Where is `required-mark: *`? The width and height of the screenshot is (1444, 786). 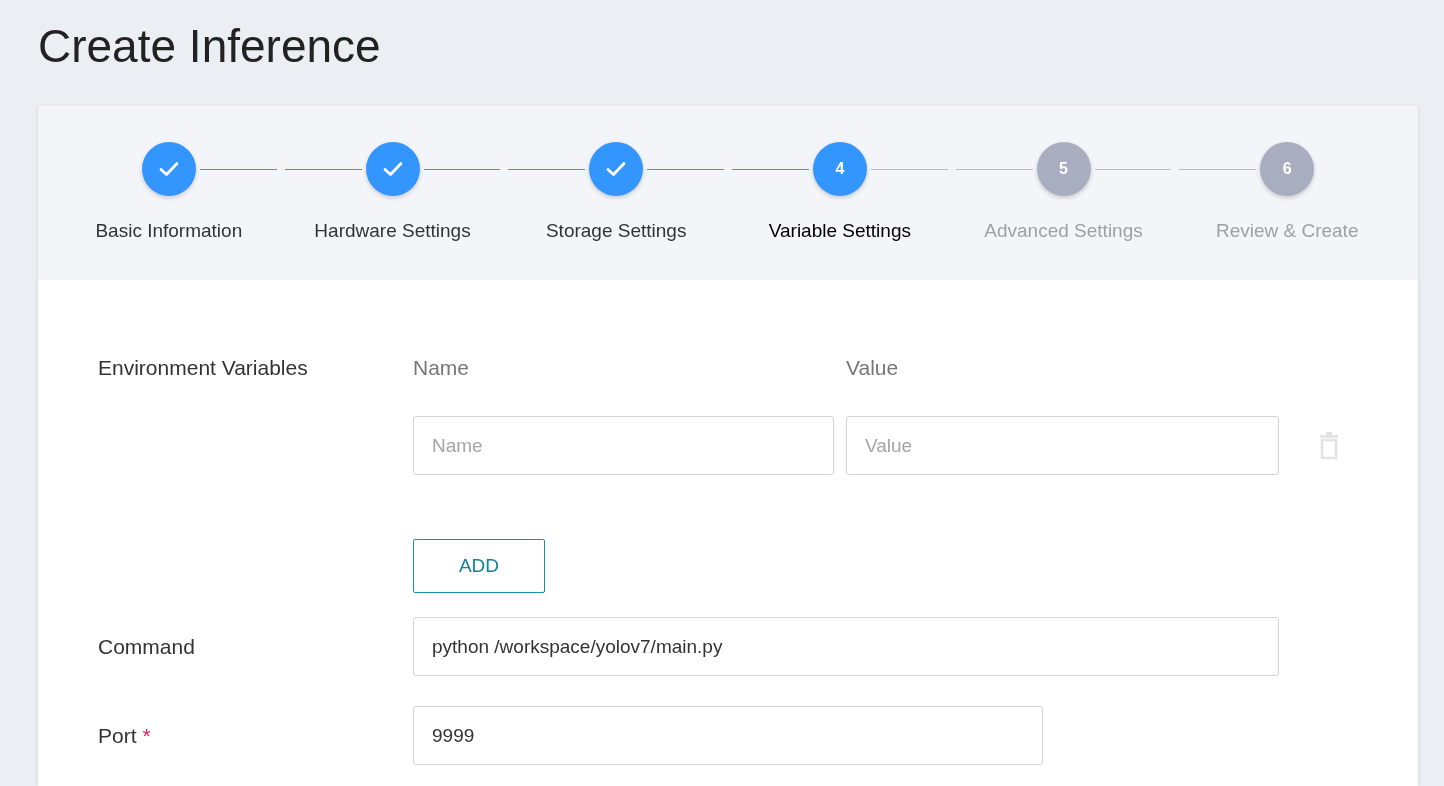 required-mark: * is located at coordinates (146, 735).